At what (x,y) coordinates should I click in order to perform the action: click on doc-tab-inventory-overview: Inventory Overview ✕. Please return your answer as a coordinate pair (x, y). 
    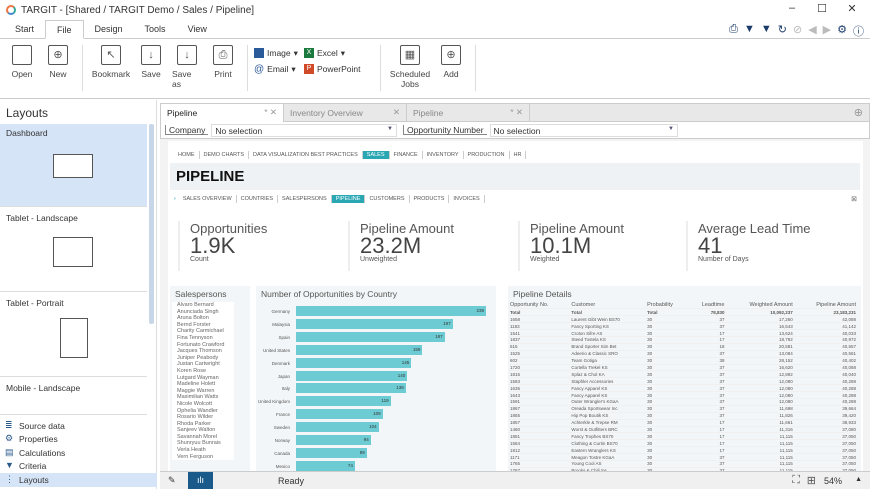
    Looking at the image, I should click on (345, 113).